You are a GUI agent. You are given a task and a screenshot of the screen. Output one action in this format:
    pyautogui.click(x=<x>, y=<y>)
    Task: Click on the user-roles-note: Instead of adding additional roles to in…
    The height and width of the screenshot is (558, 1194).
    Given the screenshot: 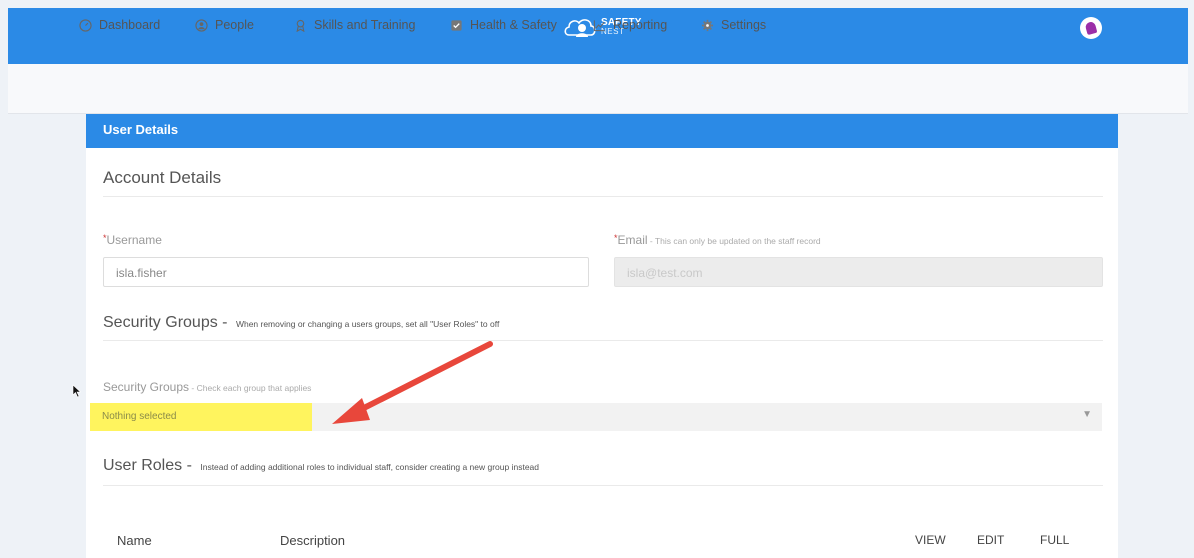 What is the action you would take?
    pyautogui.click(x=370, y=467)
    